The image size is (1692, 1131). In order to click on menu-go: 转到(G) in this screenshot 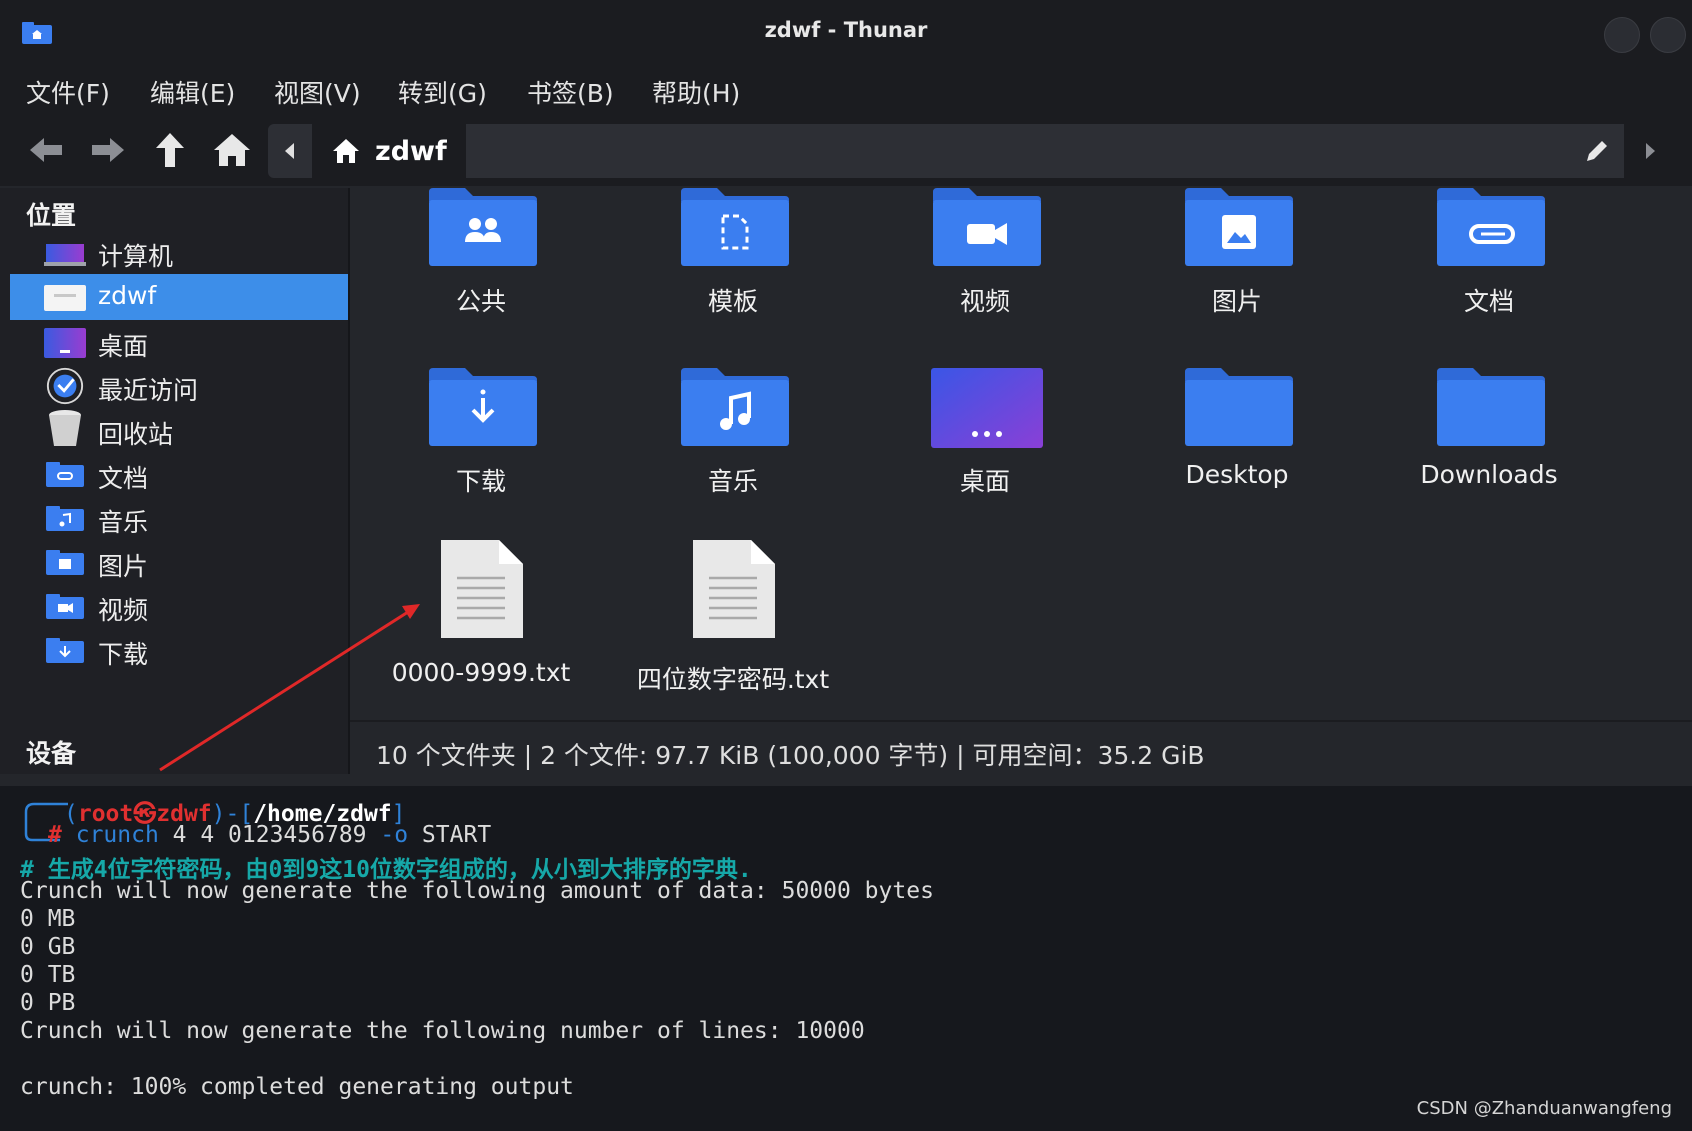, I will do `click(442, 92)`.